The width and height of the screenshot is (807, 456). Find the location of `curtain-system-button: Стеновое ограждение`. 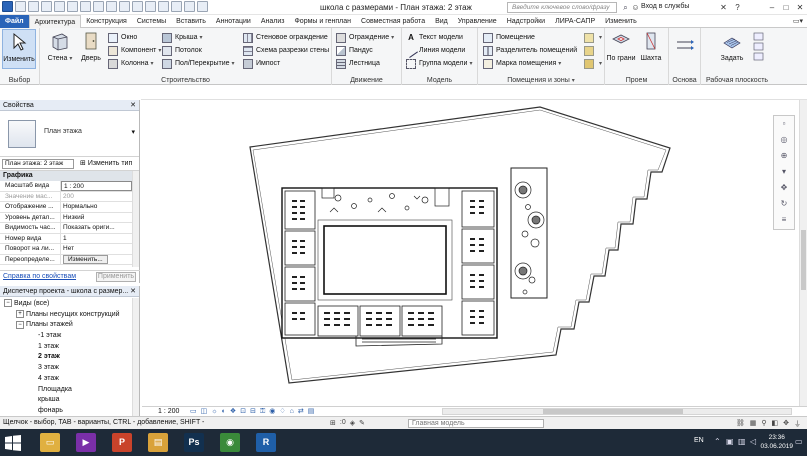

curtain-system-button: Стеновое ограждение is located at coordinates (285, 37).